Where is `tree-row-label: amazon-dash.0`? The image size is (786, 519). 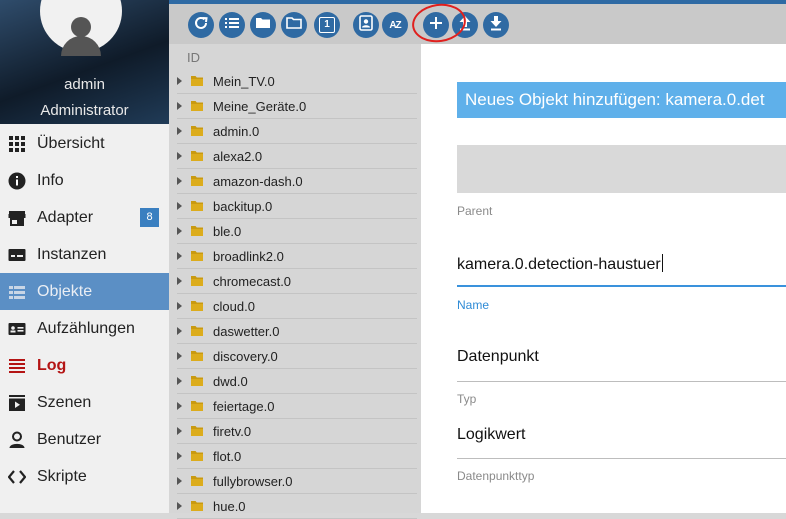
tree-row-label: amazon-dash.0 is located at coordinates (258, 181).